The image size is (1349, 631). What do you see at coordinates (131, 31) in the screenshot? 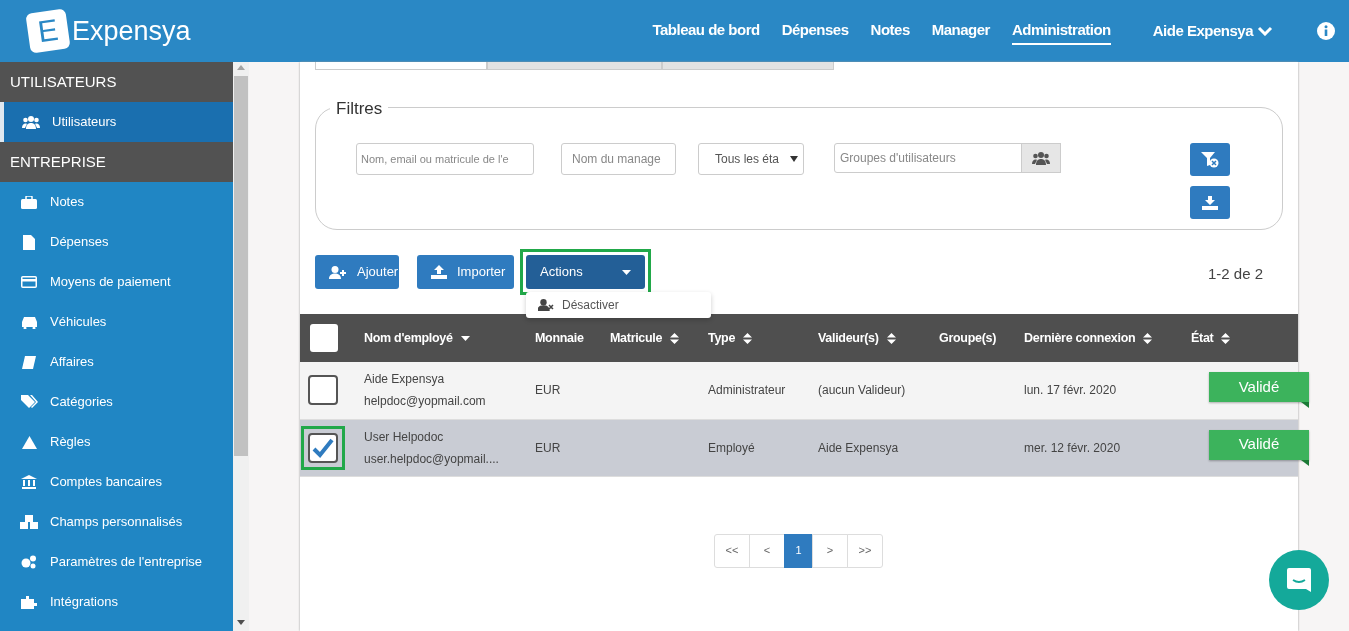
I see `brand-name: Expensya` at bounding box center [131, 31].